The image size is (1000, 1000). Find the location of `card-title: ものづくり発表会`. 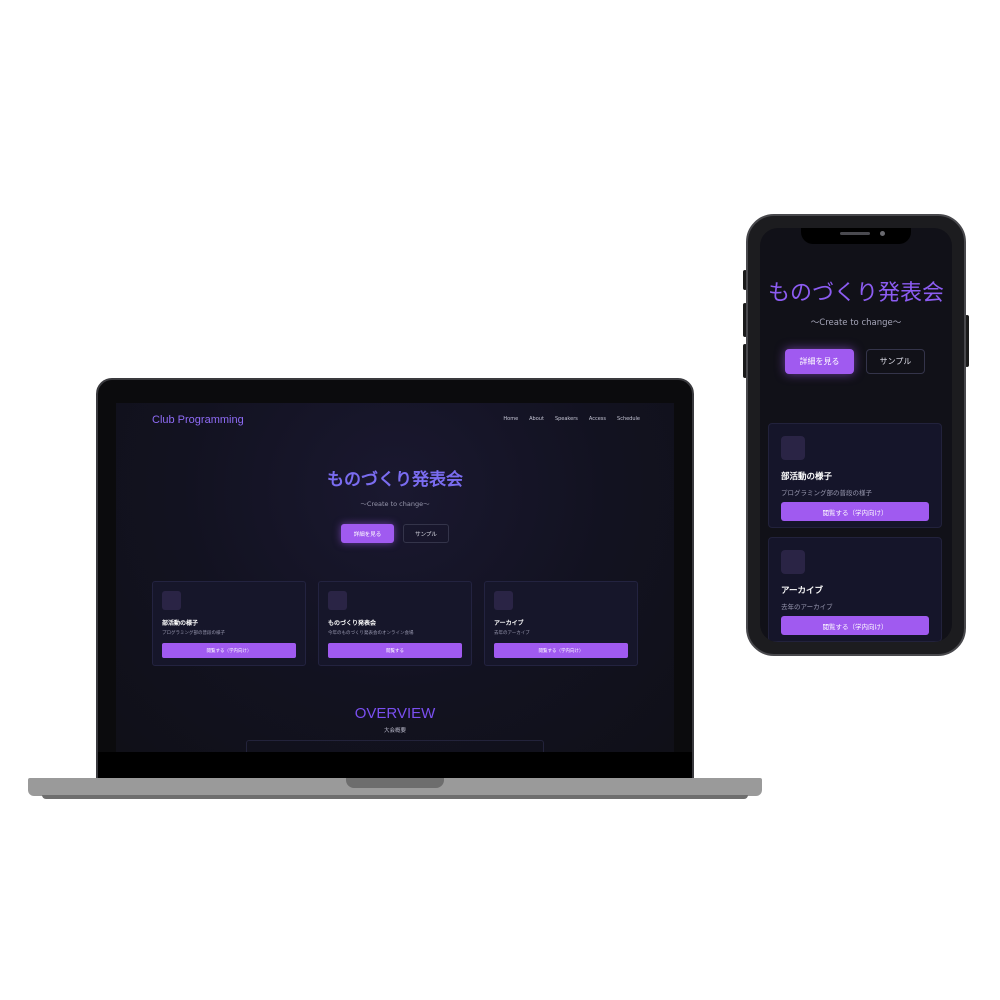

card-title: ものづくり発表会 is located at coordinates (352, 623).